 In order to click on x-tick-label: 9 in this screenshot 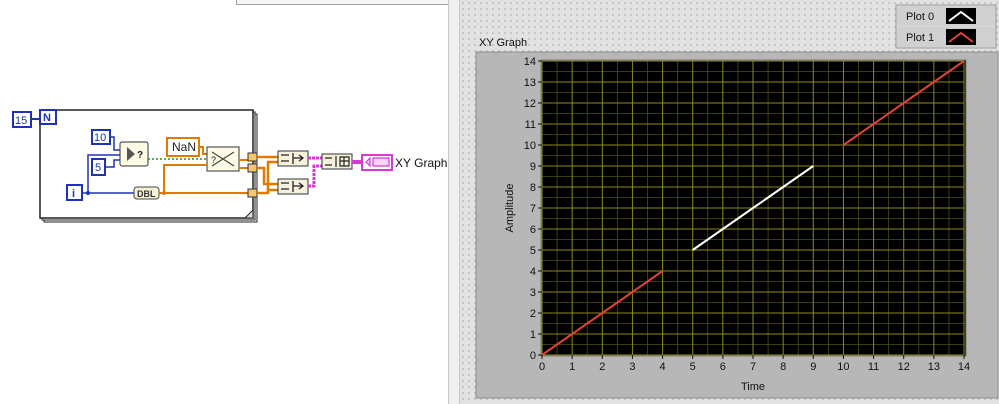, I will do `click(813, 367)`.